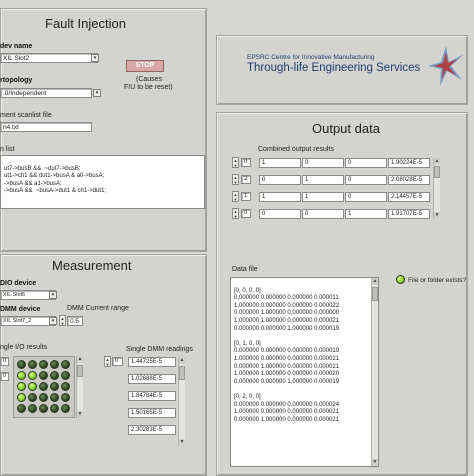  Describe the element at coordinates (152, 430) in the screenshot. I see `dmm-reading: 2.30283E-5` at that location.